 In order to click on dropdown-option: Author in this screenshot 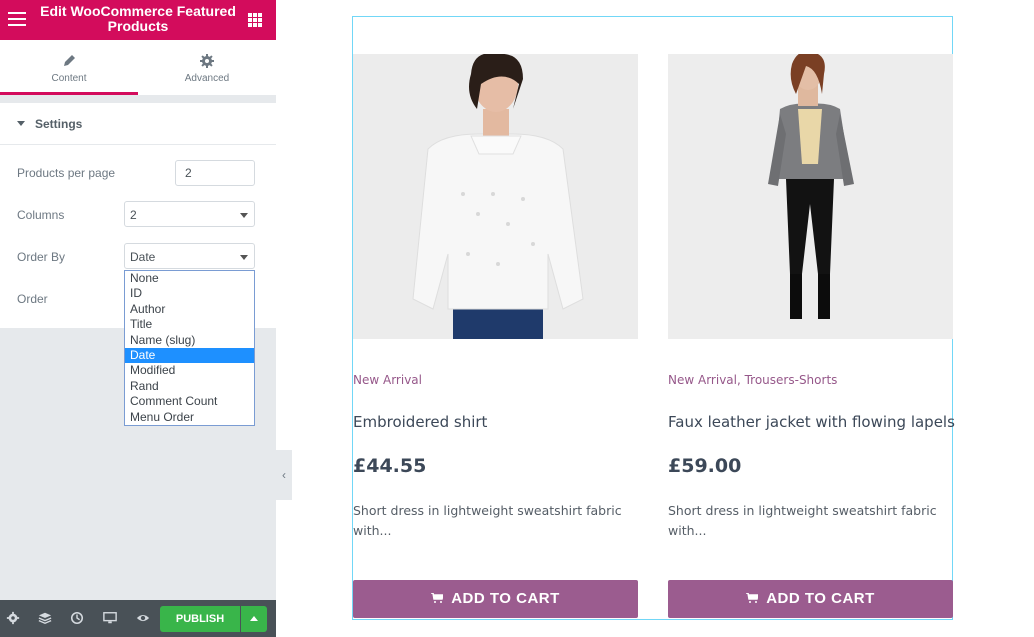, I will do `click(189, 309)`.